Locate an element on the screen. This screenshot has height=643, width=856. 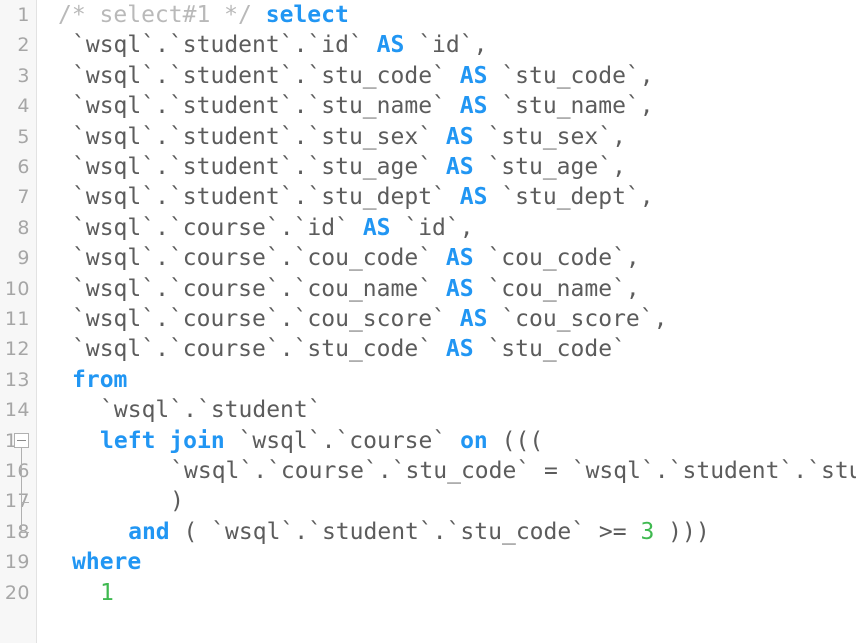
code-line: 2 `wsql`.`student`.`id` AS `id`, is located at coordinates (428, 45).